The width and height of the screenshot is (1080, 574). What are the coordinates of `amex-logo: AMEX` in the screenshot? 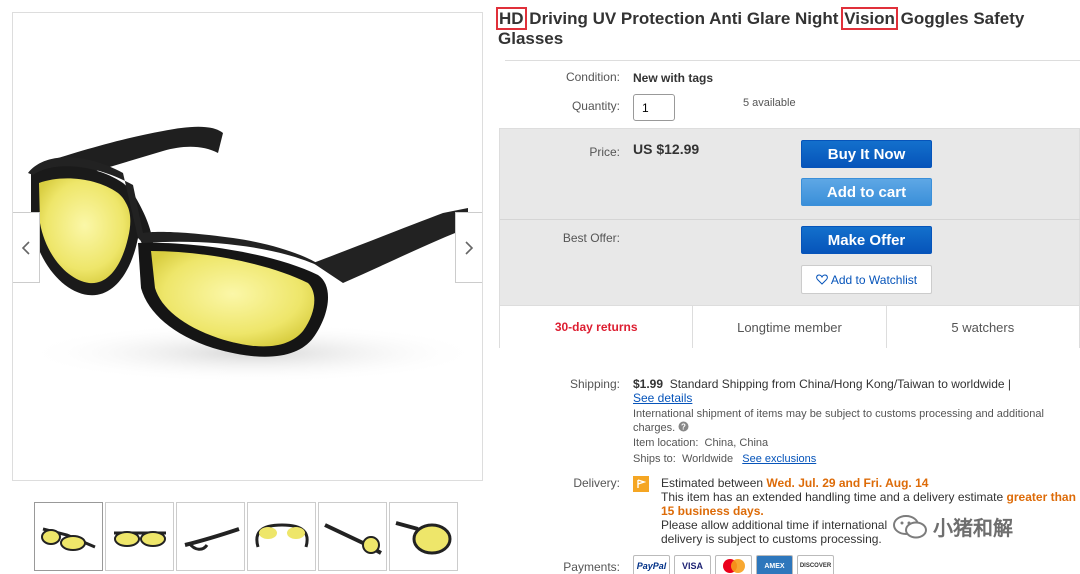 It's located at (774, 564).